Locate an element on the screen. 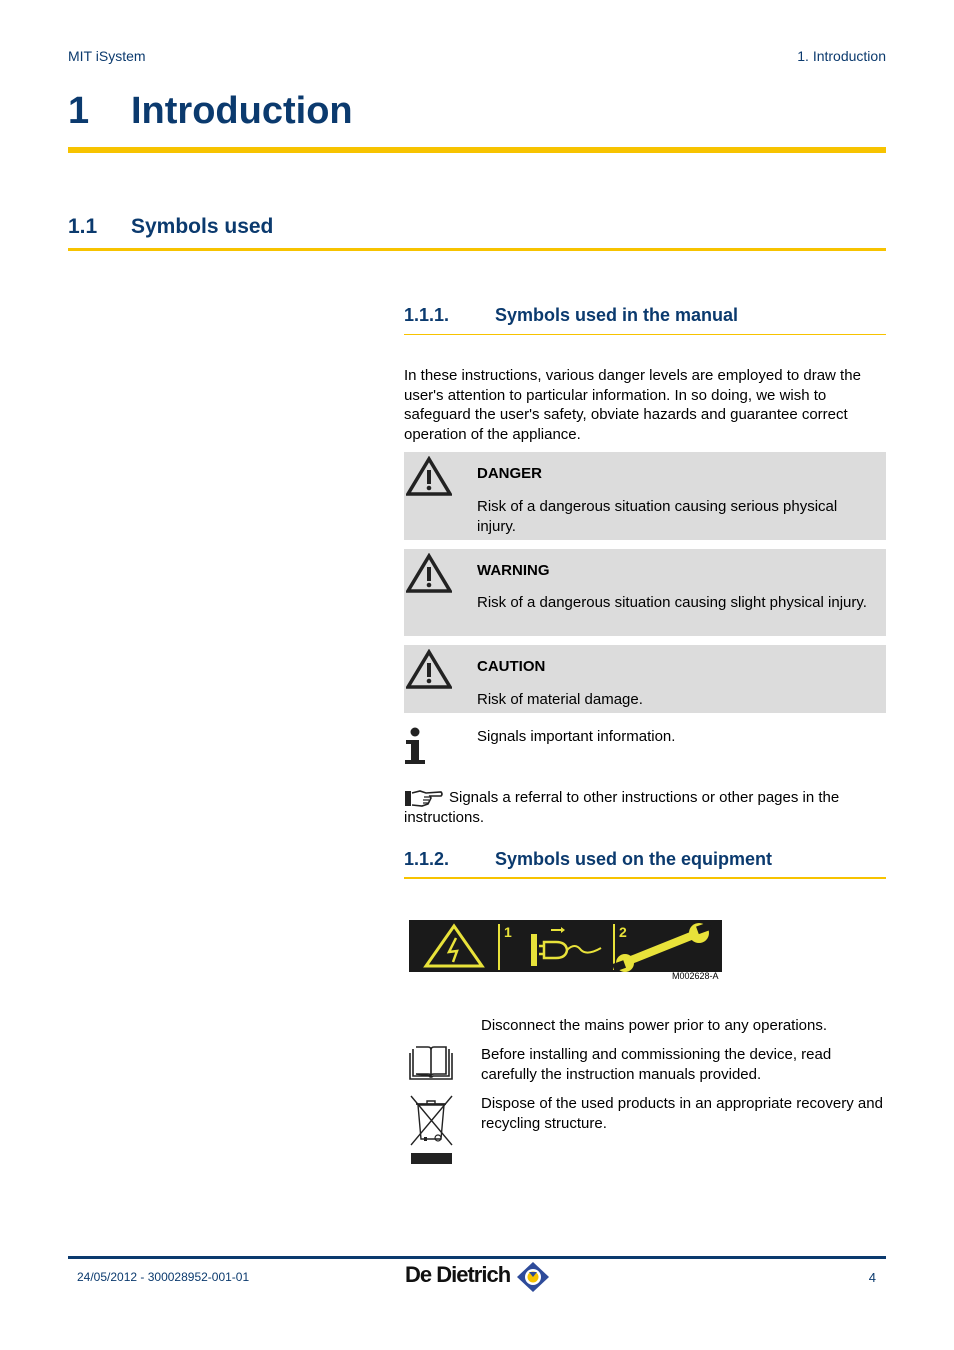 The width and height of the screenshot is (954, 1350). notice-text: Risk of material damage. is located at coordinates (560, 699).